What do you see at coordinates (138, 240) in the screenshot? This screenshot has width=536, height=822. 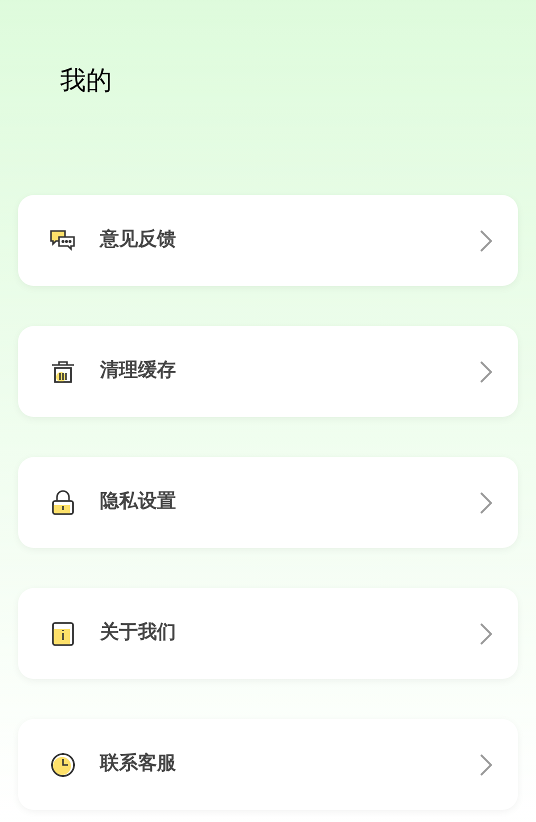 I see `menu-label: 意见反馈` at bounding box center [138, 240].